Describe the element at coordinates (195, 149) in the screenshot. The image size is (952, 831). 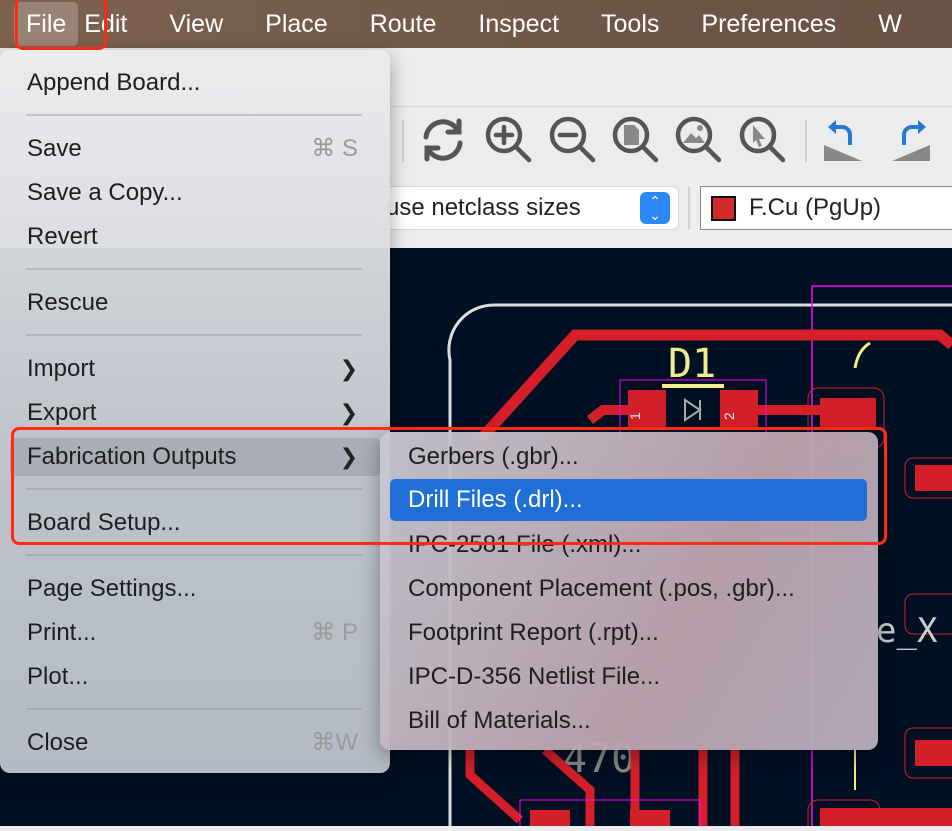
I see `menu-item-save: Save ⌘ S` at that location.